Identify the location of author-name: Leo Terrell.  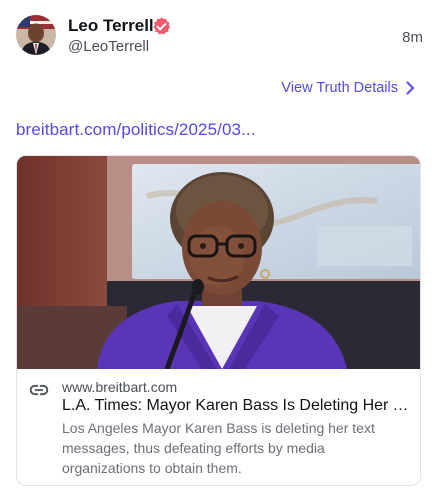
(111, 26).